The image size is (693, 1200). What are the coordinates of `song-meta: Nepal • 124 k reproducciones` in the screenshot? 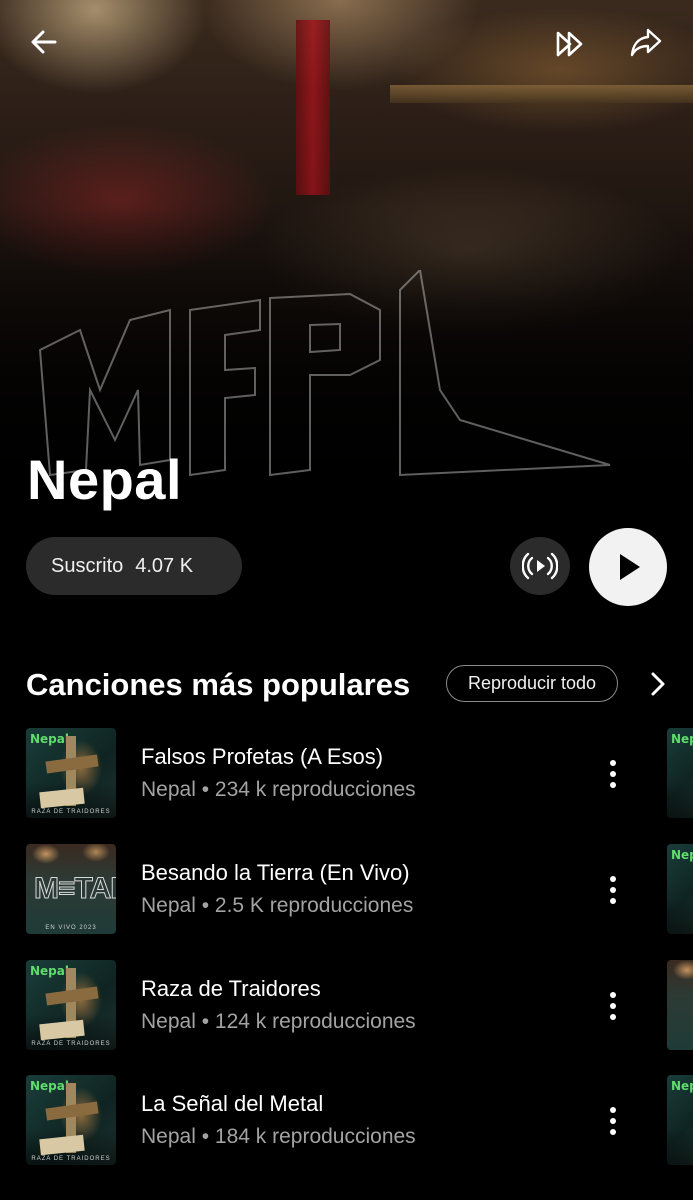 It's located at (278, 1021).